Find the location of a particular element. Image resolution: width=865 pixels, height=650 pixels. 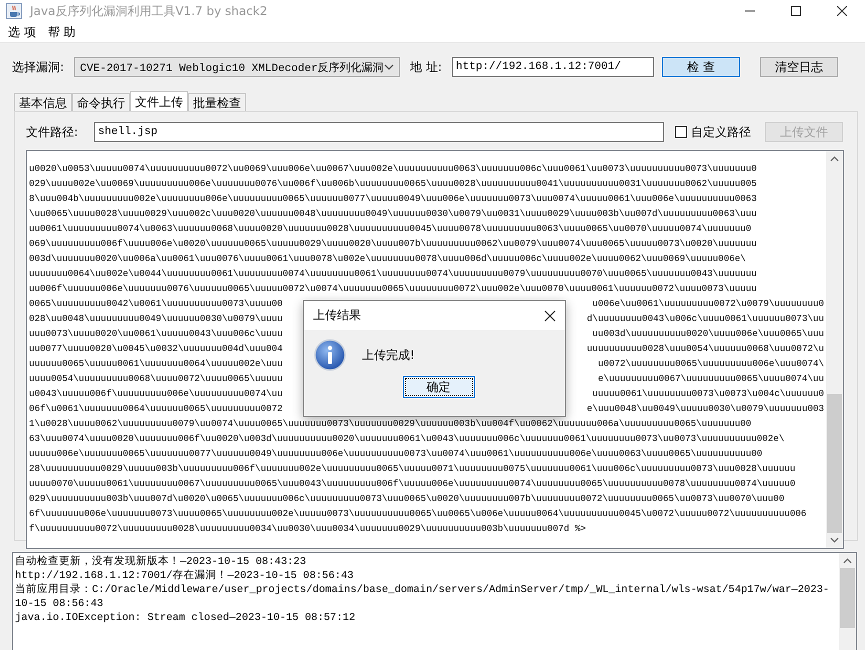

code-line: u0043\uuuuu006f\uuuuuuuuu006e\uuuuuuuuu0074\uu is located at coordinates (156, 394).